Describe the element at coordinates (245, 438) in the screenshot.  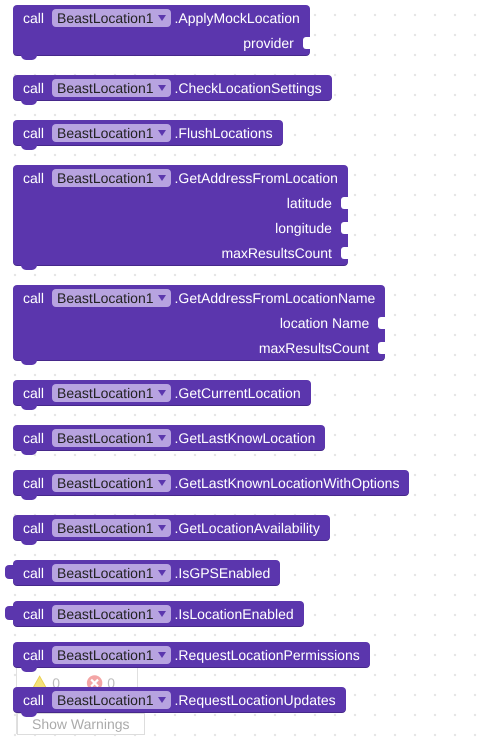
I see `method-name: .GetLastKnowLocation` at that location.